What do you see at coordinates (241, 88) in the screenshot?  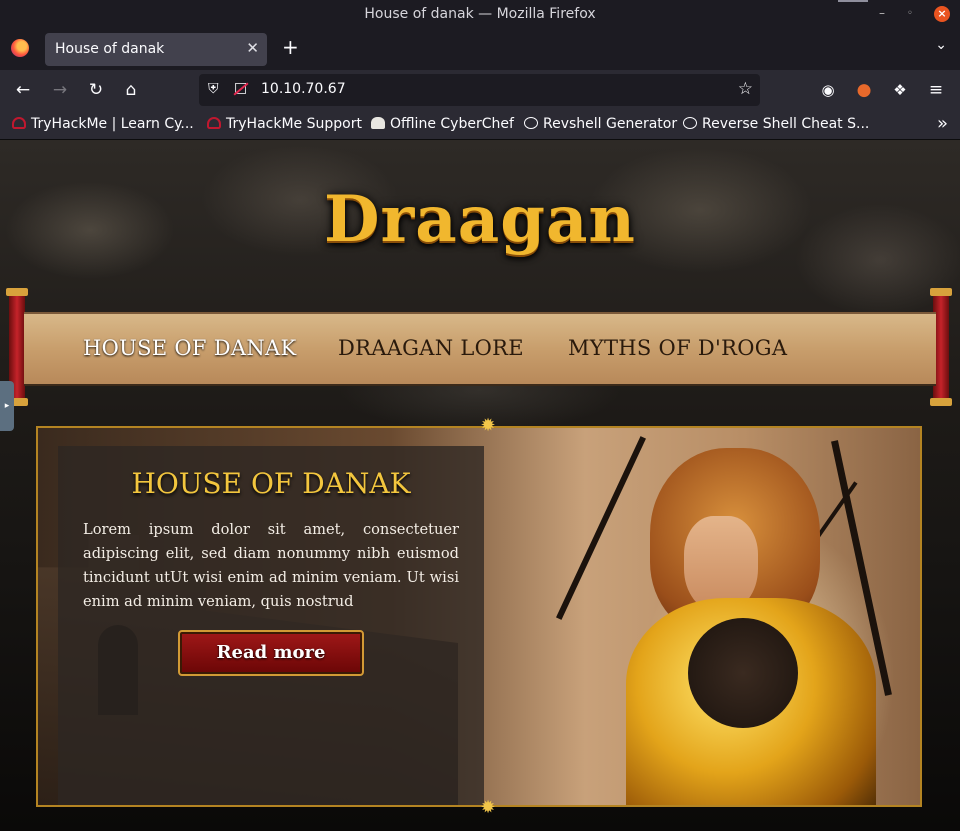 I see `insecure-lock-icon: □` at bounding box center [241, 88].